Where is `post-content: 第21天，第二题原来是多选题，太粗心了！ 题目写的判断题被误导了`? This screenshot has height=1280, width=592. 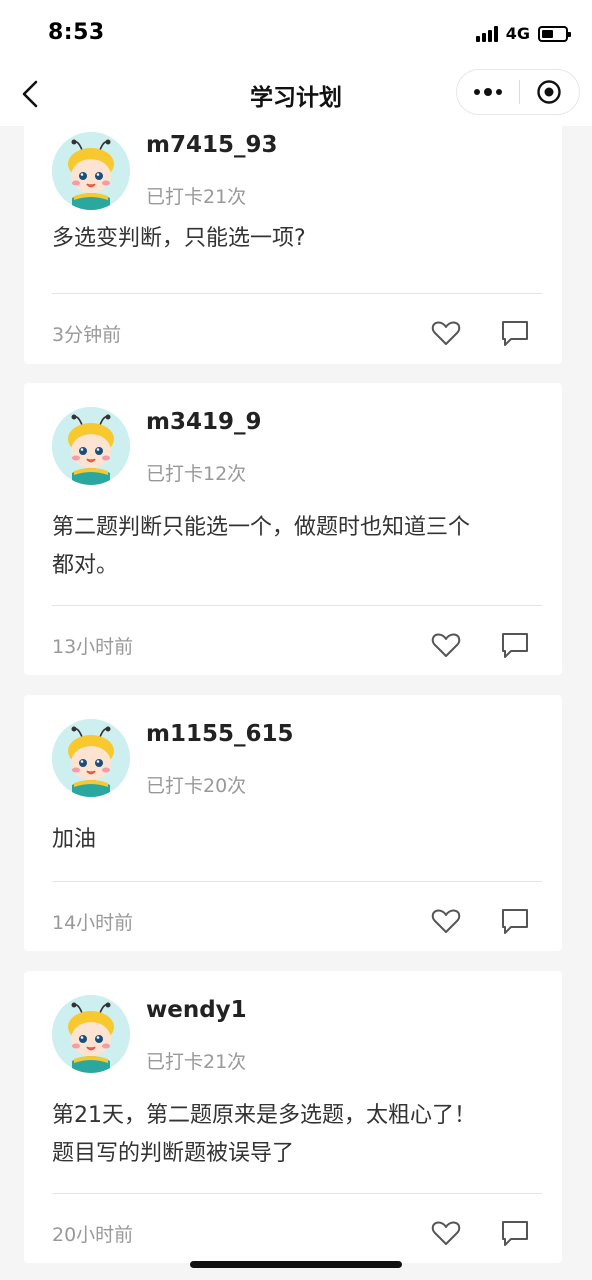
post-content: 第21天，第二题原来是多选题，太粗心了！ 题目写的判断题被误导了 is located at coordinates (297, 1135).